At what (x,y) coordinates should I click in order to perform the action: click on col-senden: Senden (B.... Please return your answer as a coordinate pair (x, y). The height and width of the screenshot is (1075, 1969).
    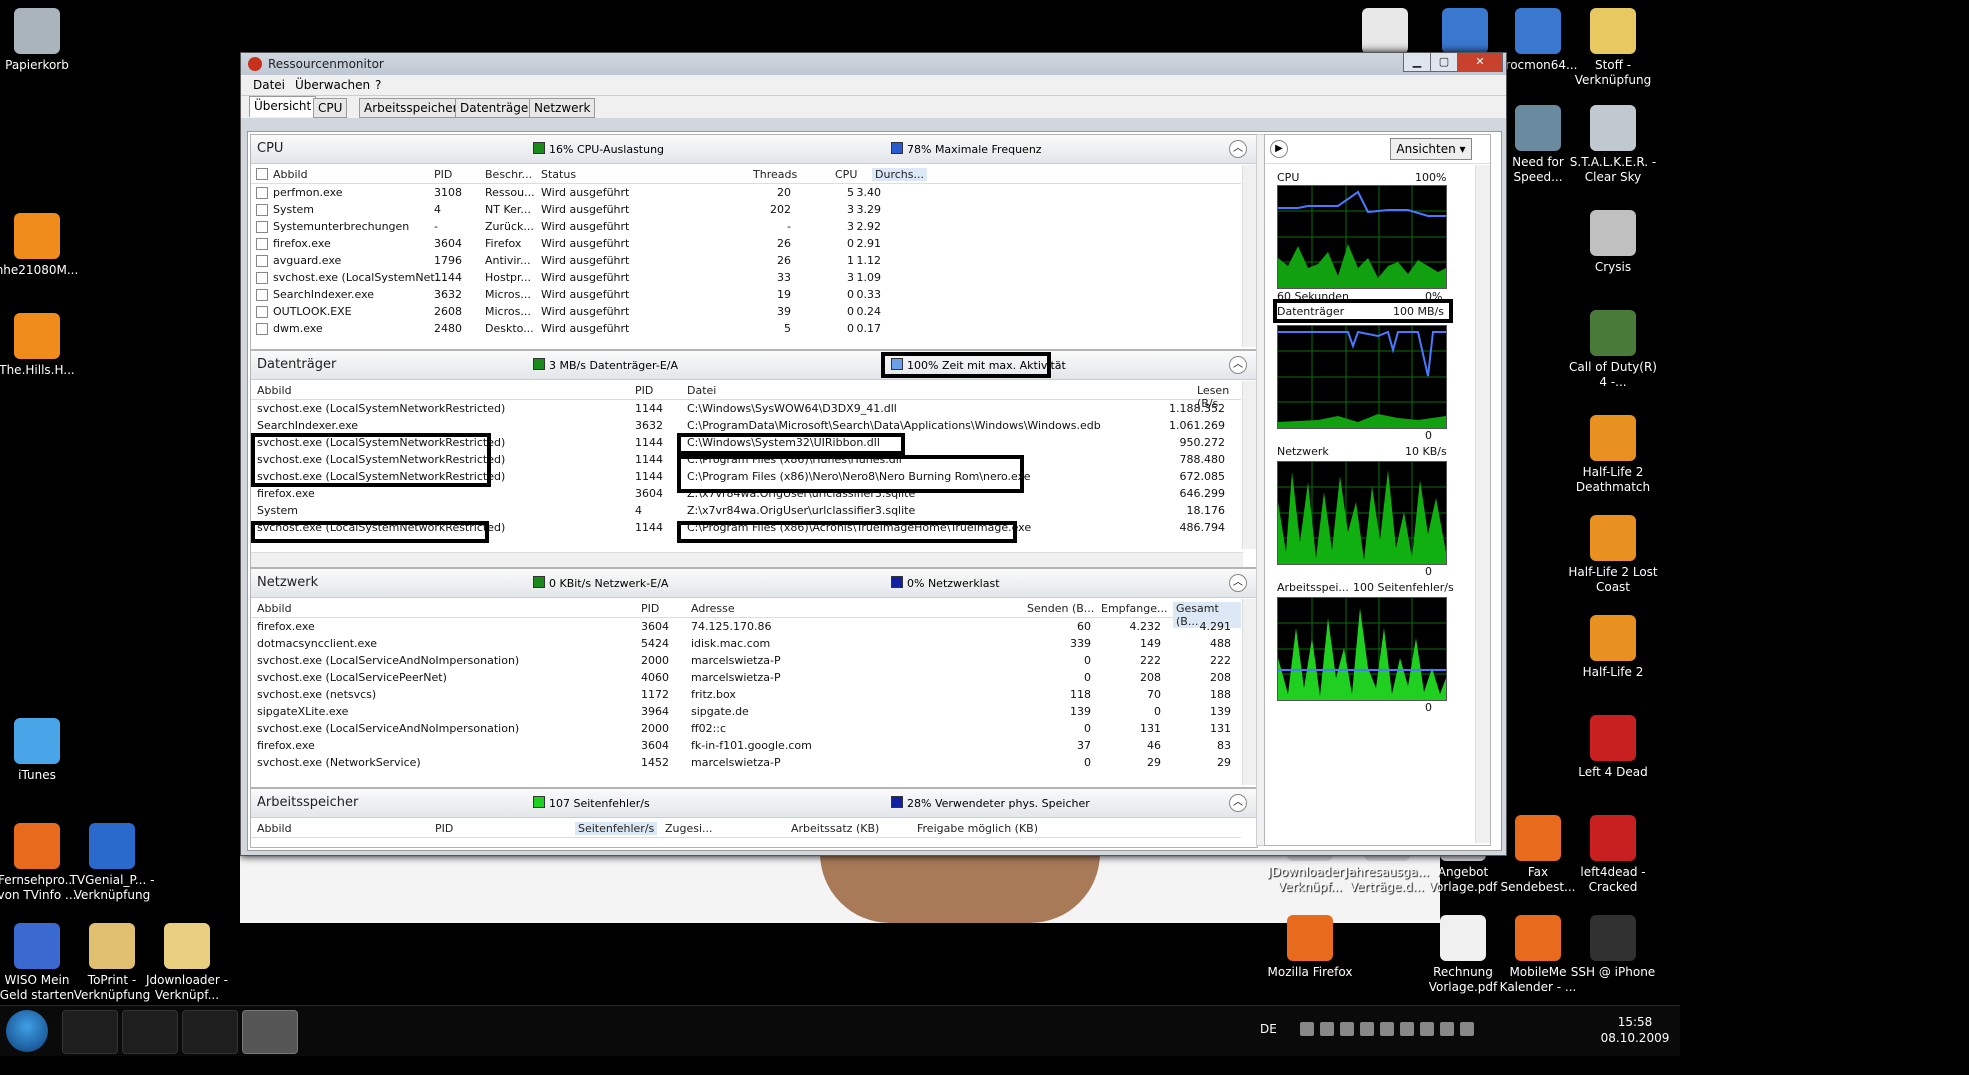
    Looking at the image, I should click on (1060, 608).